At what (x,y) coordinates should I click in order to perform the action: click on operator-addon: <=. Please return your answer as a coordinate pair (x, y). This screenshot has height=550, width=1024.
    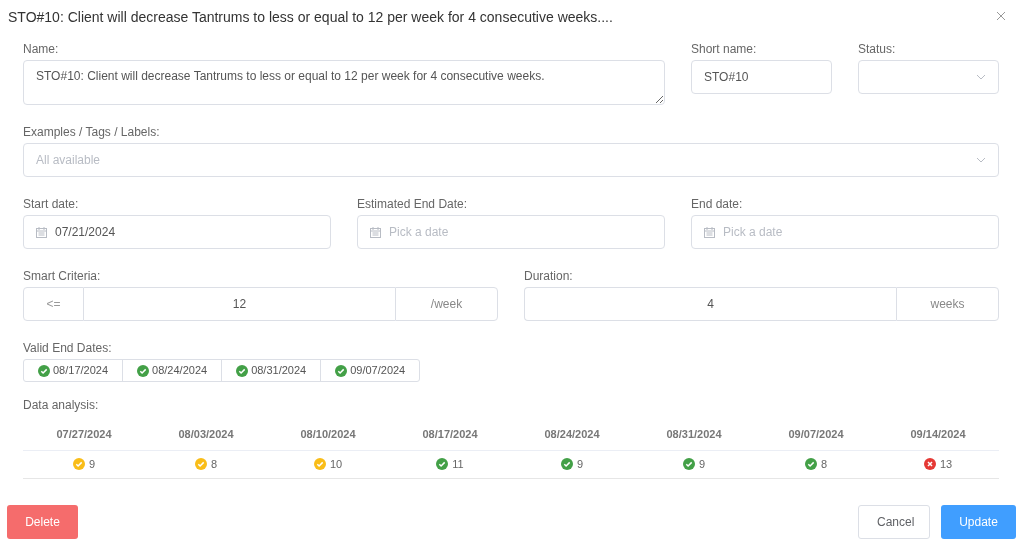
    Looking at the image, I should click on (53, 304).